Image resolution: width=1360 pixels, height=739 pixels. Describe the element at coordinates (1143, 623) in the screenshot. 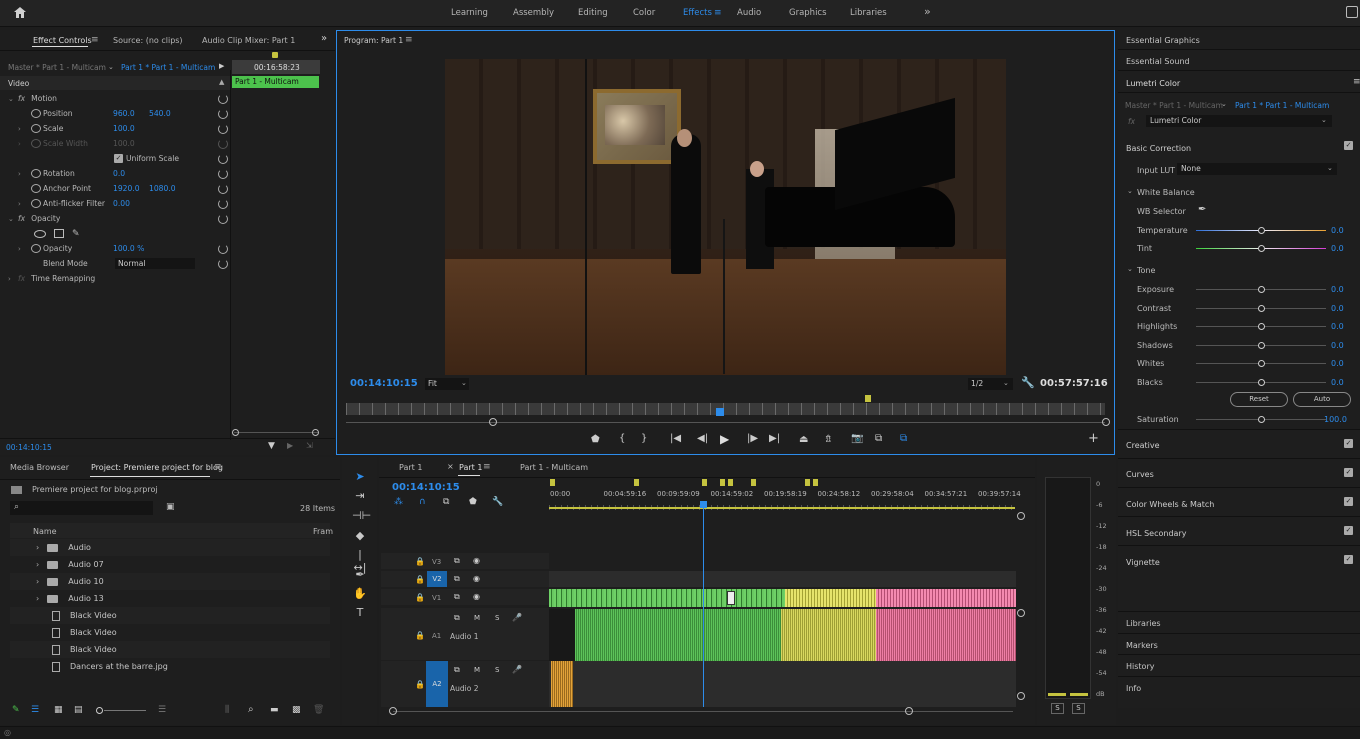

I see `libraries-tab: Libraries` at that location.